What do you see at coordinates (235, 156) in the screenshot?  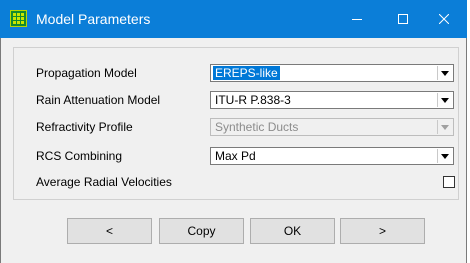 I see `rcs-combining-value: Max Pd` at bounding box center [235, 156].